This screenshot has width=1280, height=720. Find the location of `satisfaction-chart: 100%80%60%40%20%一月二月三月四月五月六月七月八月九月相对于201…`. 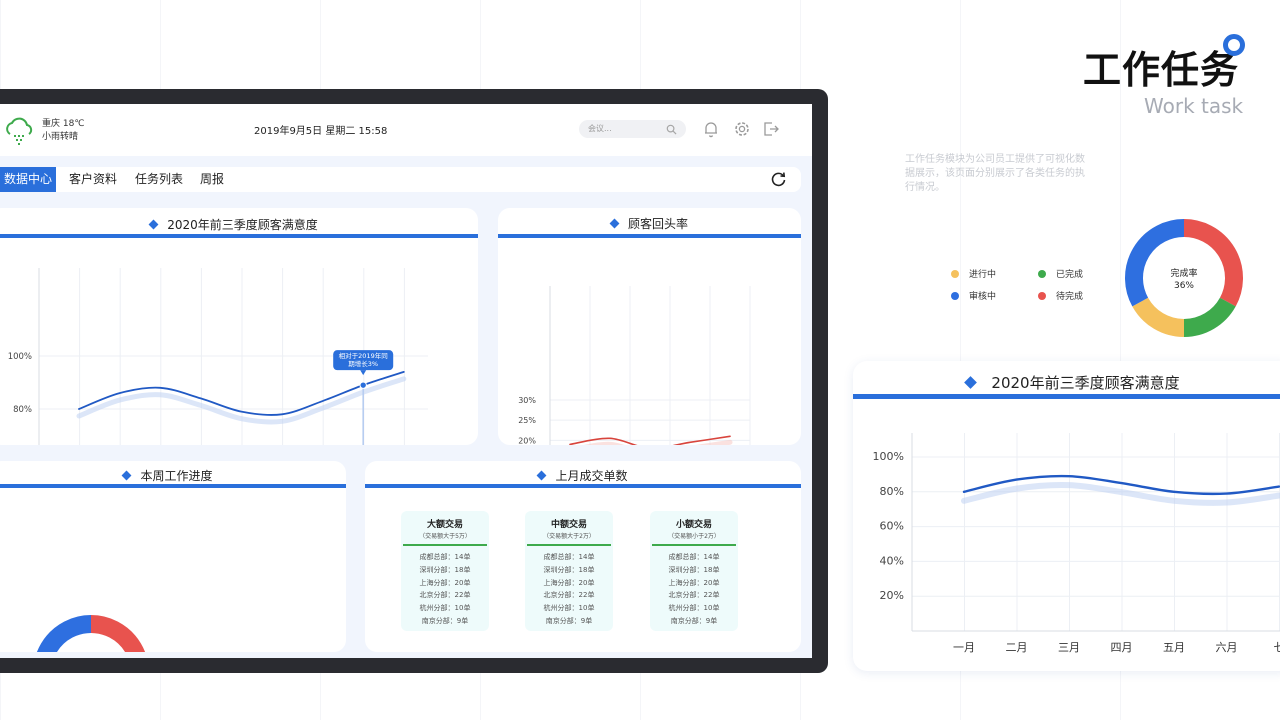

satisfaction-chart: 100%80%60%40%20%一月二月三月四月五月六月七月八月九月相对于201… is located at coordinates (218, 356).